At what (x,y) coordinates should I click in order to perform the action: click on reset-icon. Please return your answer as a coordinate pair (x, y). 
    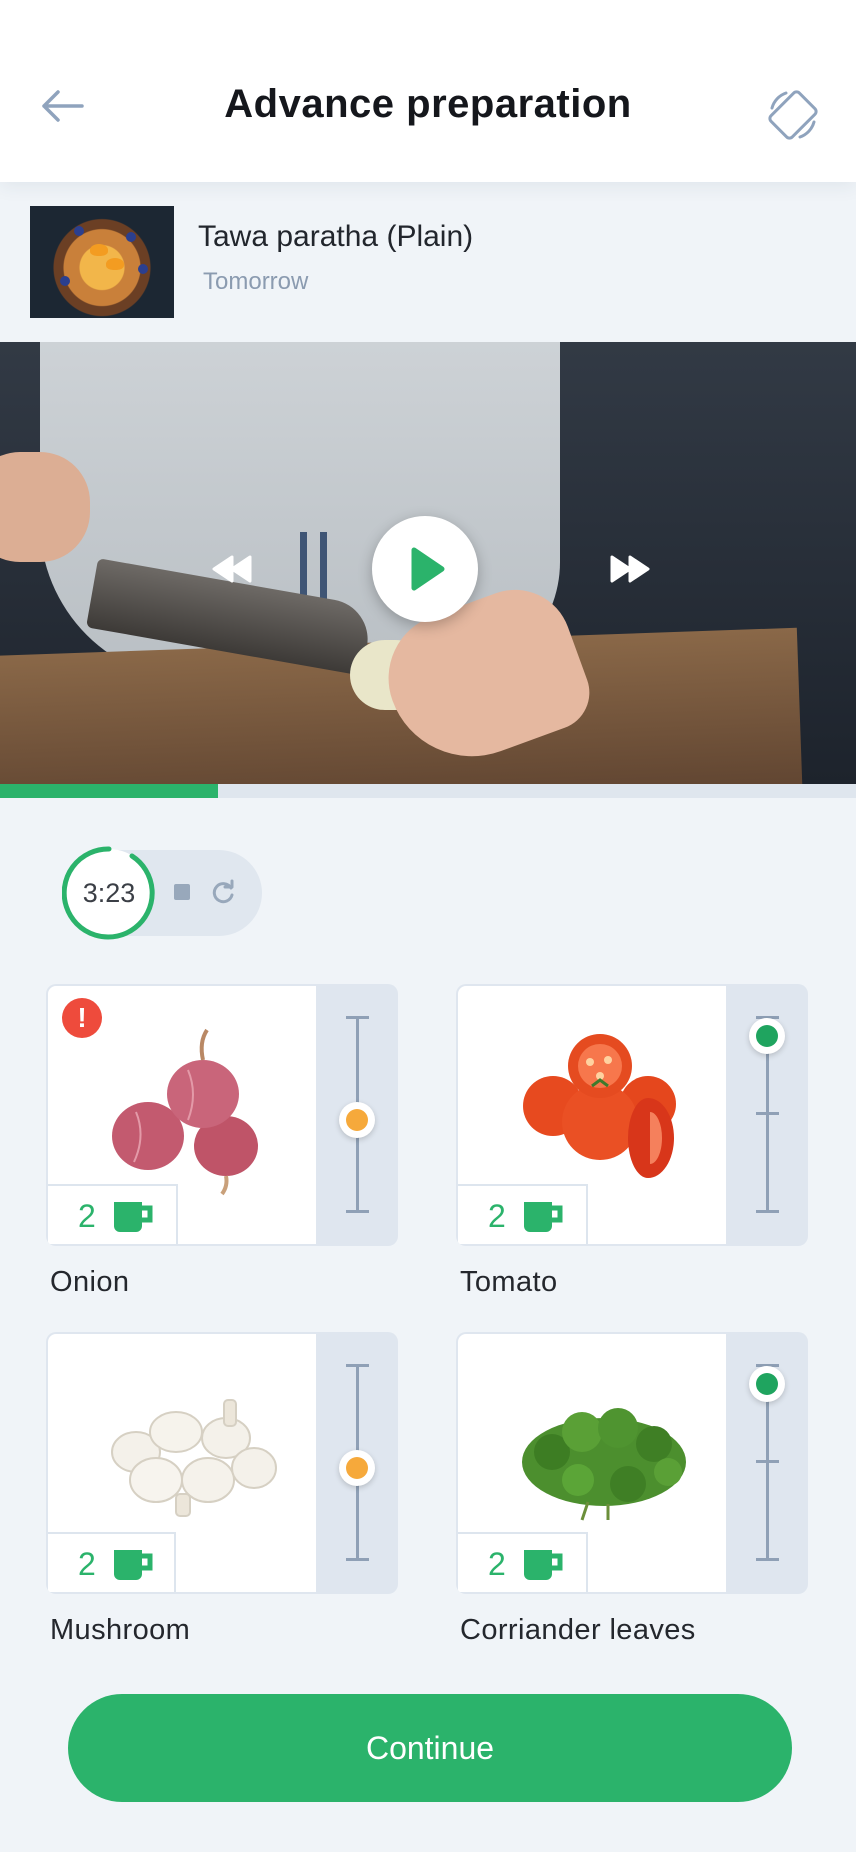
    Looking at the image, I should click on (223, 891).